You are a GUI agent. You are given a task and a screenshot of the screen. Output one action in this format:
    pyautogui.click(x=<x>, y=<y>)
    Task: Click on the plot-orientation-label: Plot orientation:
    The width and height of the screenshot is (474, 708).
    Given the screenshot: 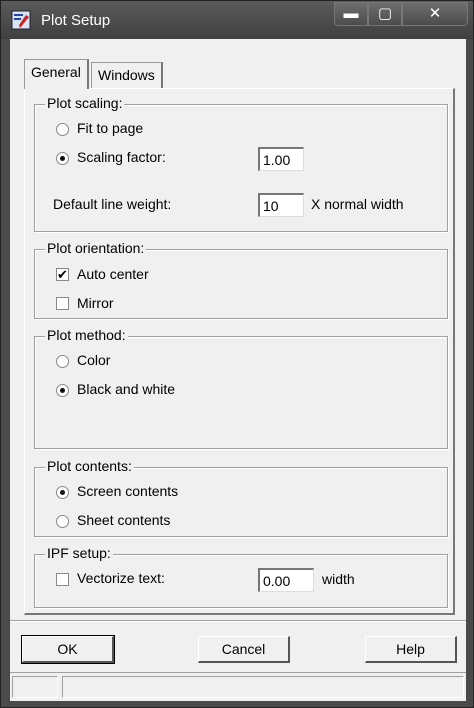 What is the action you would take?
    pyautogui.click(x=96, y=248)
    